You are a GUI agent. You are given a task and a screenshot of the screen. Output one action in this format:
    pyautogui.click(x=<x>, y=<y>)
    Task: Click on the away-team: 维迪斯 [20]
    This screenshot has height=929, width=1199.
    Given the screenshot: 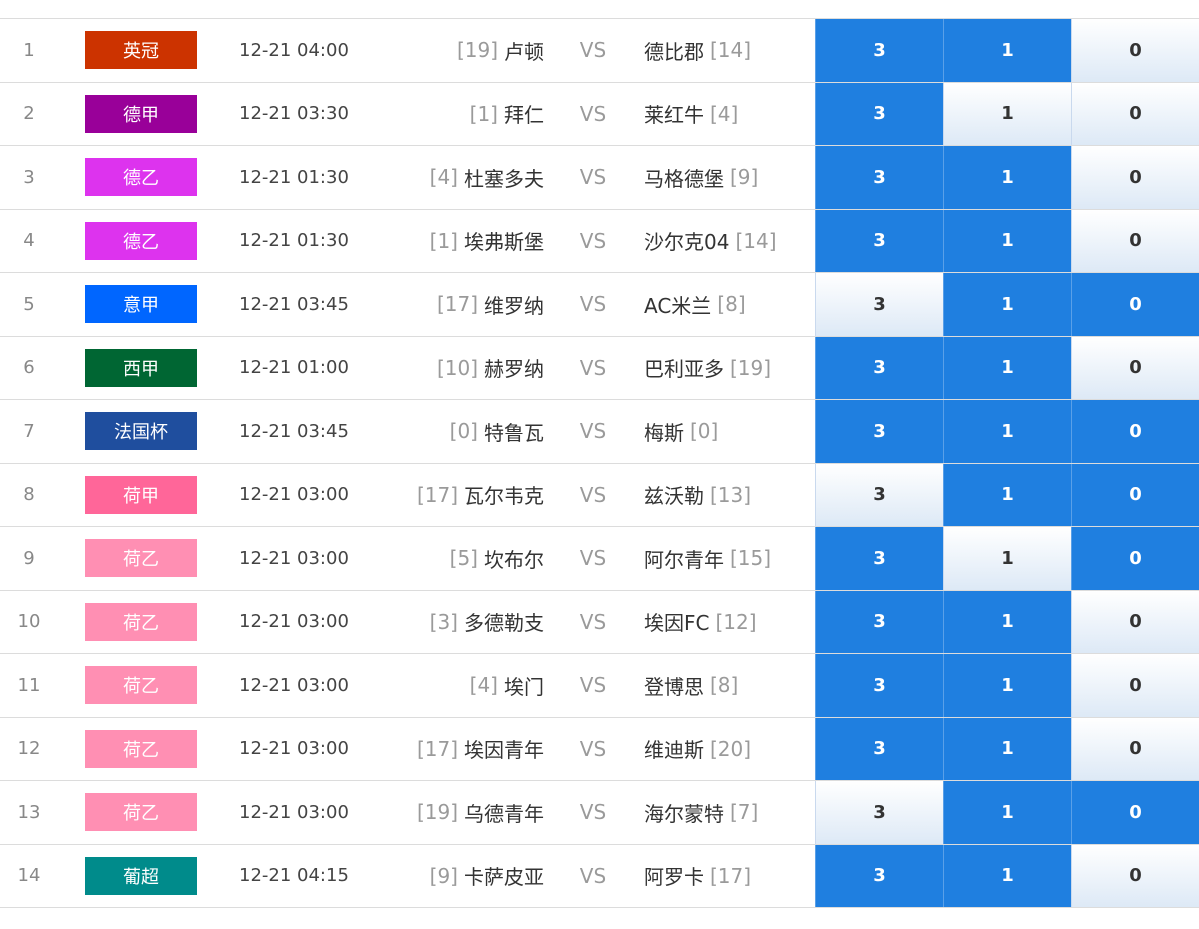 What is the action you would take?
    pyautogui.click(x=729, y=749)
    